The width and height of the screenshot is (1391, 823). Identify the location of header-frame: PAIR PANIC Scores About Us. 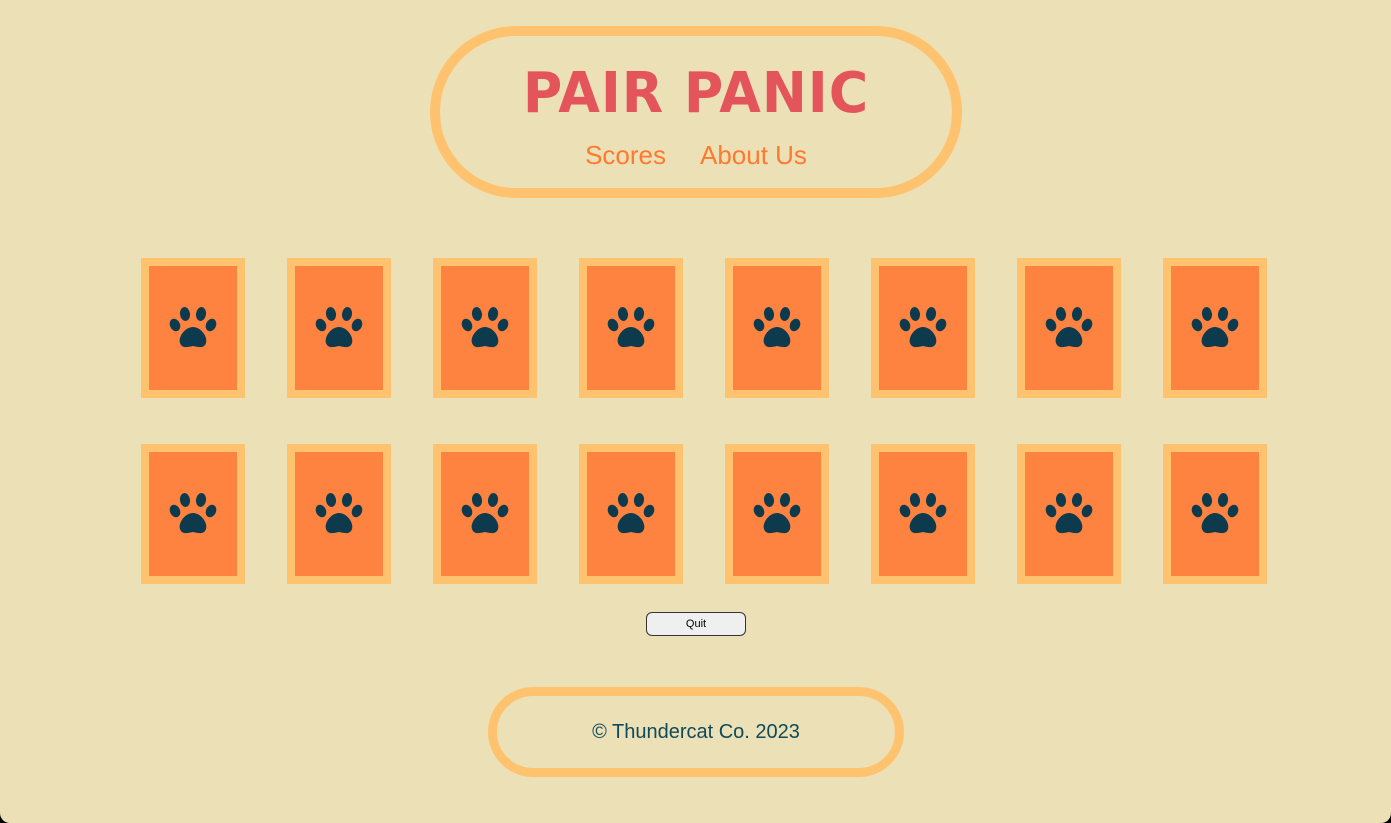
(696, 112).